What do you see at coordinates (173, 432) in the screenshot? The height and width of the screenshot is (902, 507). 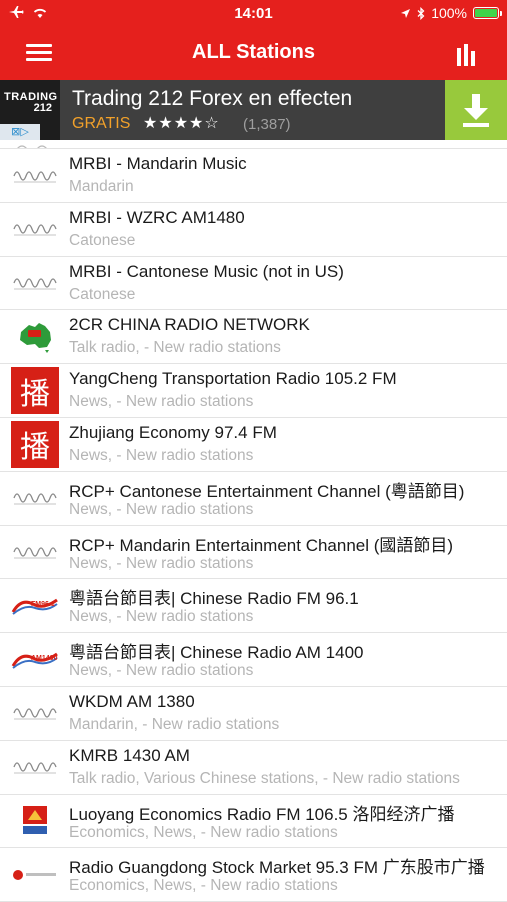 I see `station-name: Zhujiang Economy 97.4 FM` at bounding box center [173, 432].